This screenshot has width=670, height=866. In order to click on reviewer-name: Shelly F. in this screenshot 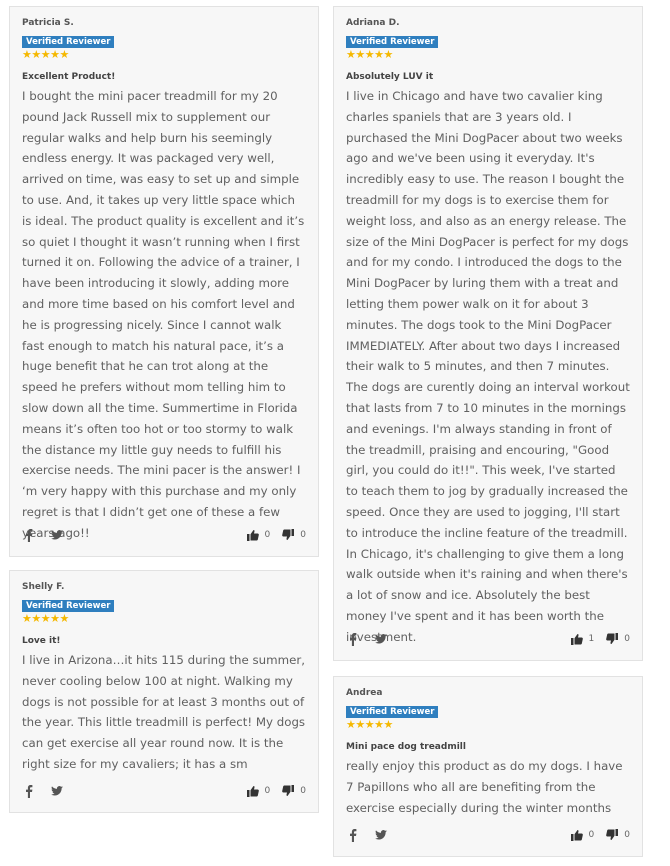, I will do `click(43, 587)`.